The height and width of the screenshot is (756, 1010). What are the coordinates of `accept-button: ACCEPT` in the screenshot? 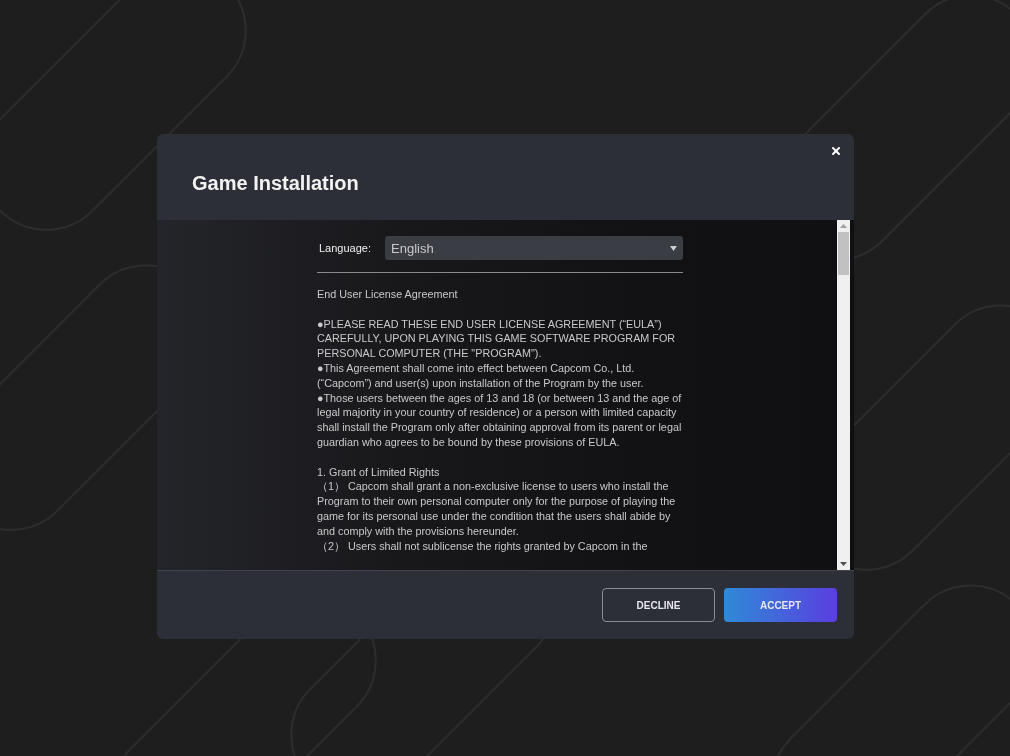 It's located at (780, 605).